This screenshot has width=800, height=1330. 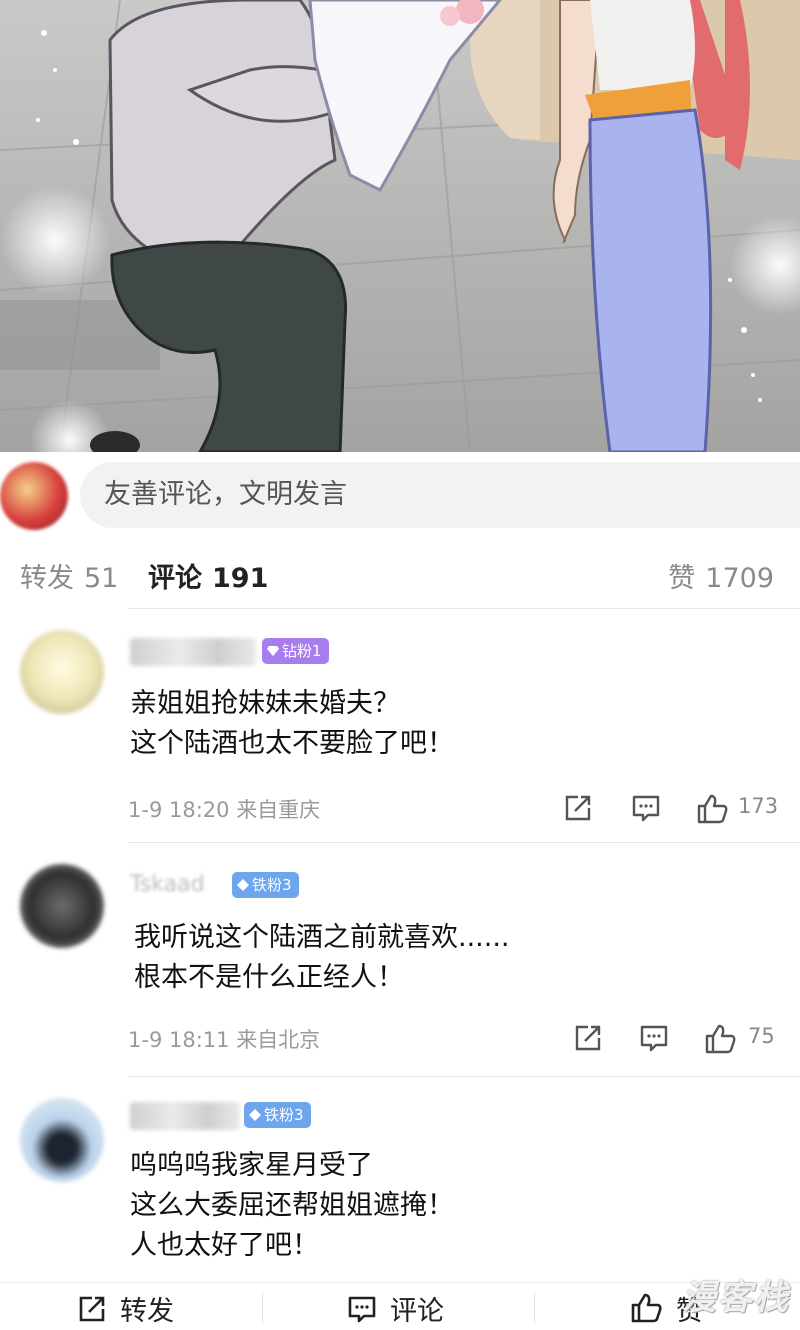 I want to click on comment-line: 这么大委屈还帮姐姐遮掩！, so click(x=292, y=1205).